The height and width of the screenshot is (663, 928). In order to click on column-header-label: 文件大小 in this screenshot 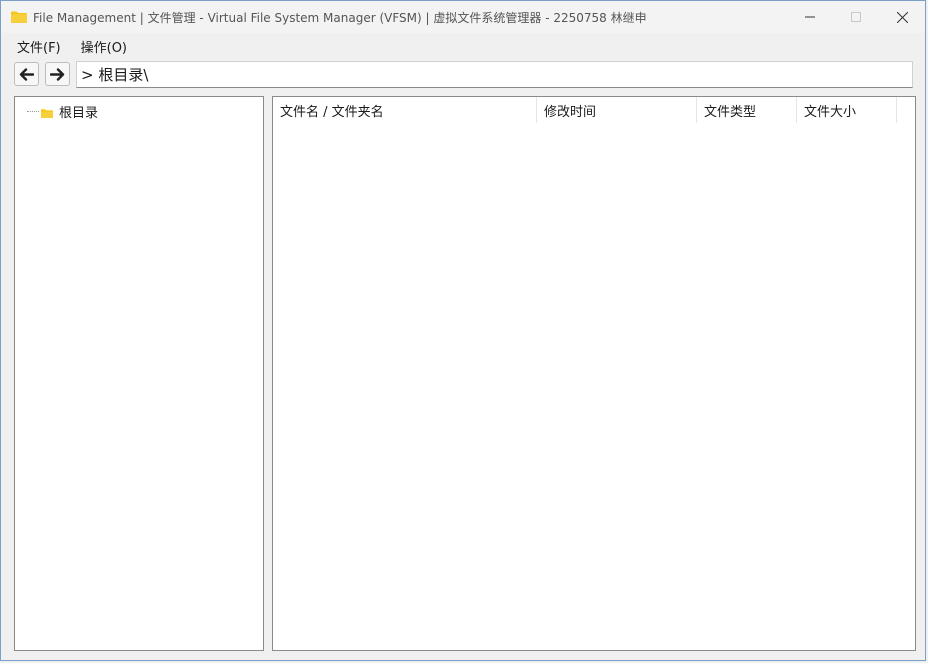, I will do `click(830, 112)`.